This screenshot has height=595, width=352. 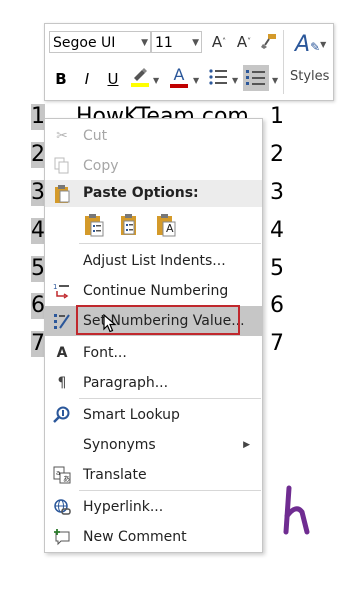 I want to click on styles-button: A✎▼, so click(x=310, y=44).